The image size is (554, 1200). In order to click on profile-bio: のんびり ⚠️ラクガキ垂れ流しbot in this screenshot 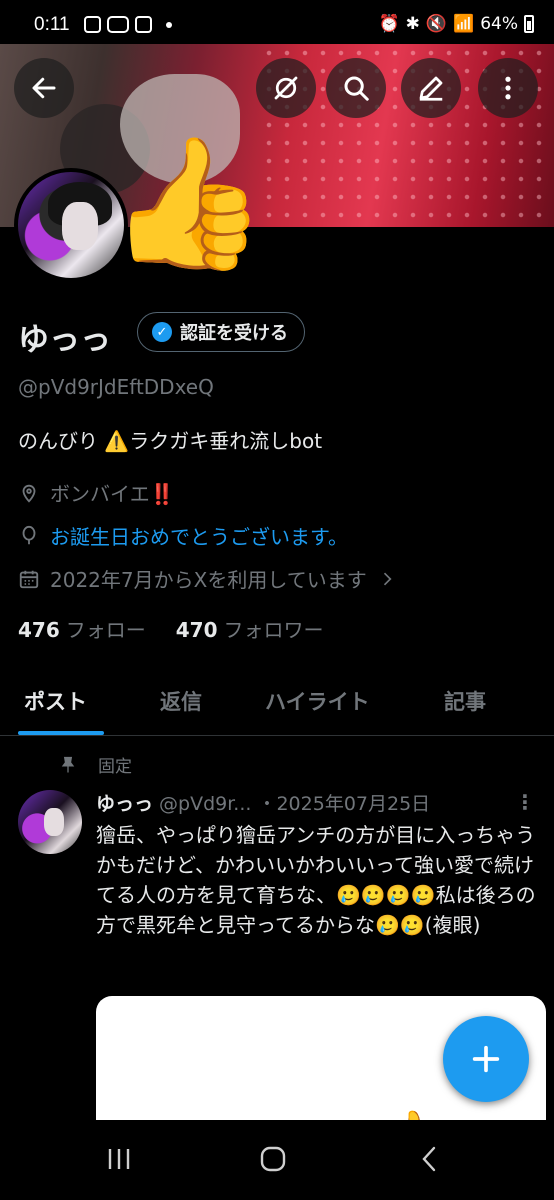, I will do `click(170, 441)`.